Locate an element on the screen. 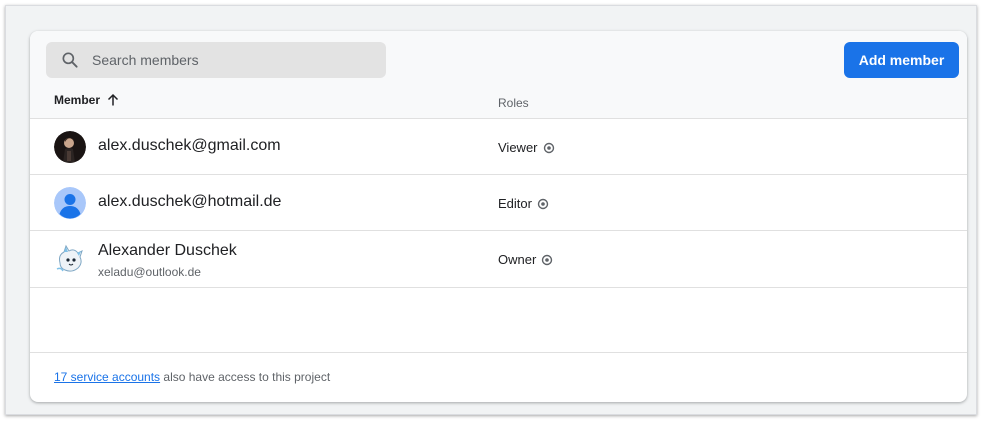 This screenshot has height=424, width=986. role-label: Editor is located at coordinates (515, 203).